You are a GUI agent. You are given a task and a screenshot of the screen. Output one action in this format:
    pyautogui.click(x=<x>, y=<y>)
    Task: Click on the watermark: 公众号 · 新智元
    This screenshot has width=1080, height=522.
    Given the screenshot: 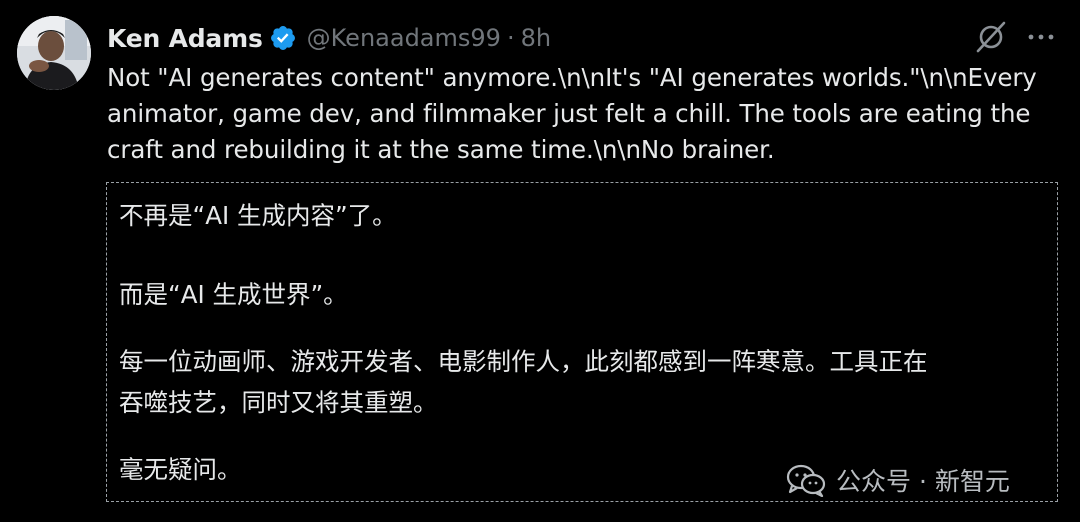 What is the action you would take?
    pyautogui.click(x=898, y=480)
    